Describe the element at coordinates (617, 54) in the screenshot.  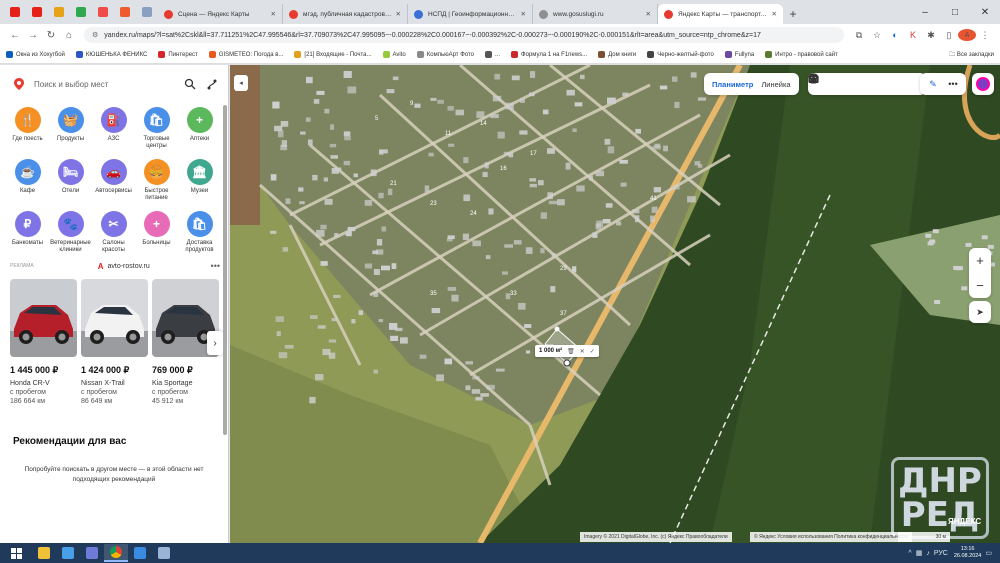
I see `bookmark-item: Дом книги` at that location.